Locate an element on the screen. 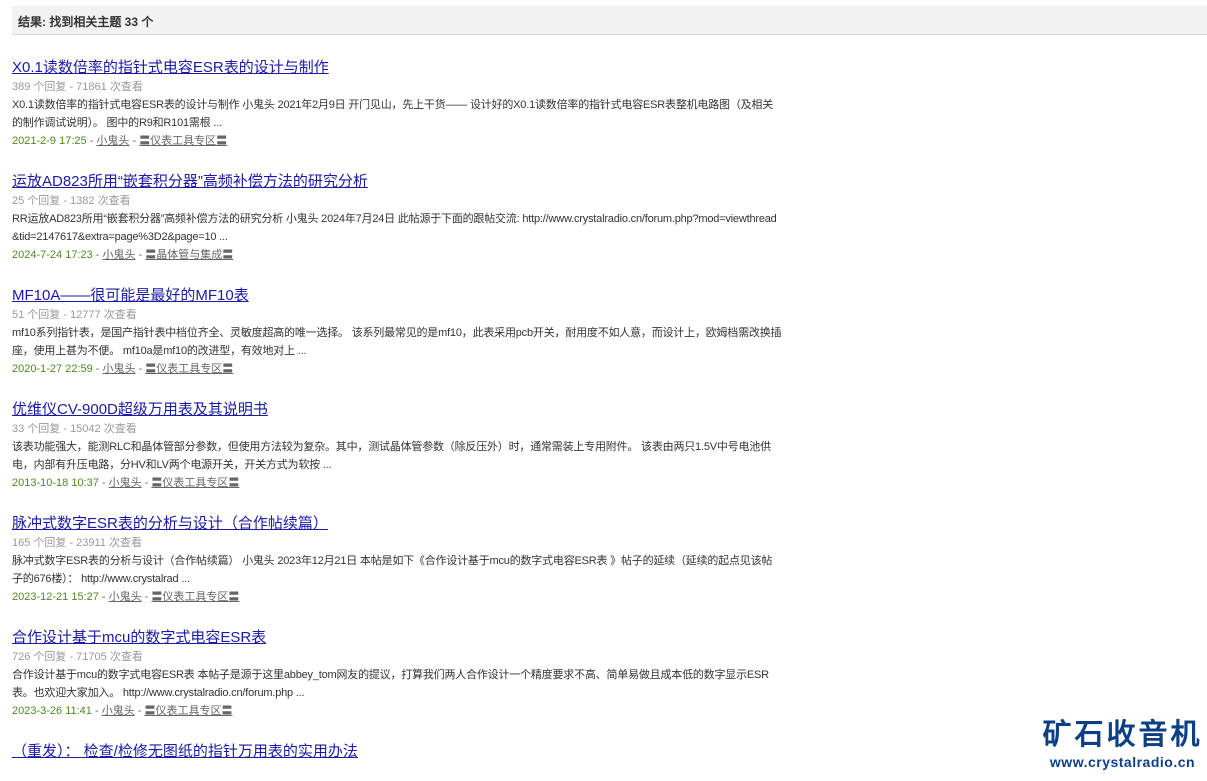 The width and height of the screenshot is (1207, 781). result-stats: 389 个回复 - 71861 次查看 is located at coordinates (77, 87).